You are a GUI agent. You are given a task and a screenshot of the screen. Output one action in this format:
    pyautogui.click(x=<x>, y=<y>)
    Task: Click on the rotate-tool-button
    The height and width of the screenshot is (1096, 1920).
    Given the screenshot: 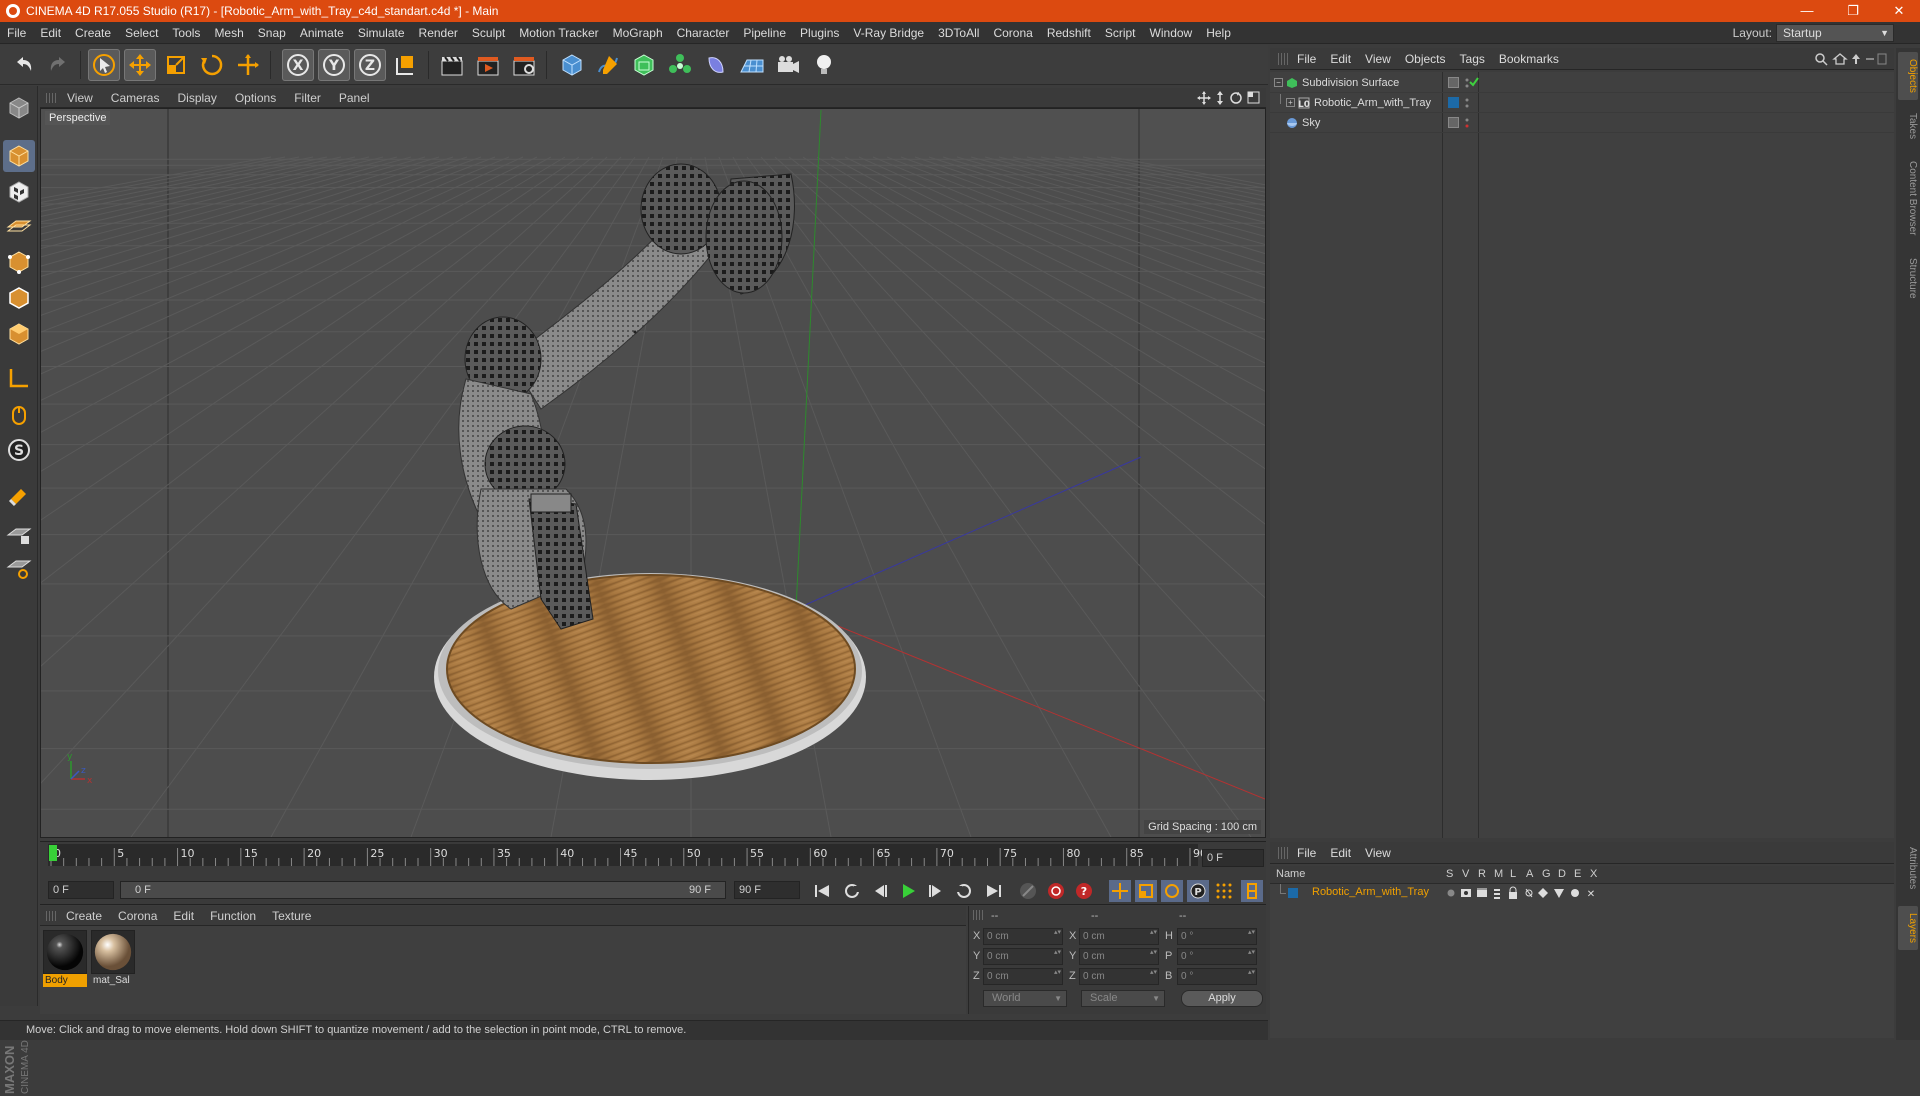 What is the action you would take?
    pyautogui.click(x=212, y=65)
    